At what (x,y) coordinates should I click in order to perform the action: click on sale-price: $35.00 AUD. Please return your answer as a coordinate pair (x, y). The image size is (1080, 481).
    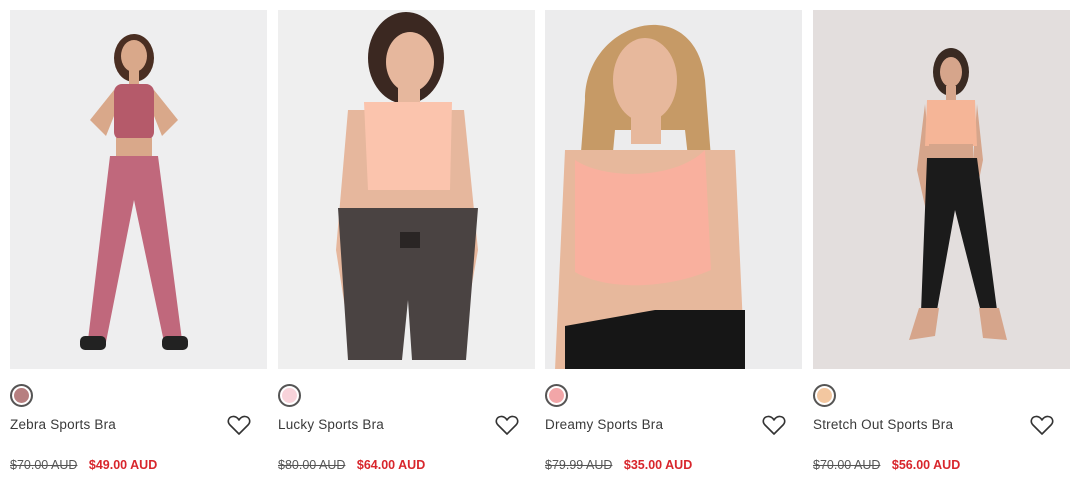
    Looking at the image, I should click on (658, 465).